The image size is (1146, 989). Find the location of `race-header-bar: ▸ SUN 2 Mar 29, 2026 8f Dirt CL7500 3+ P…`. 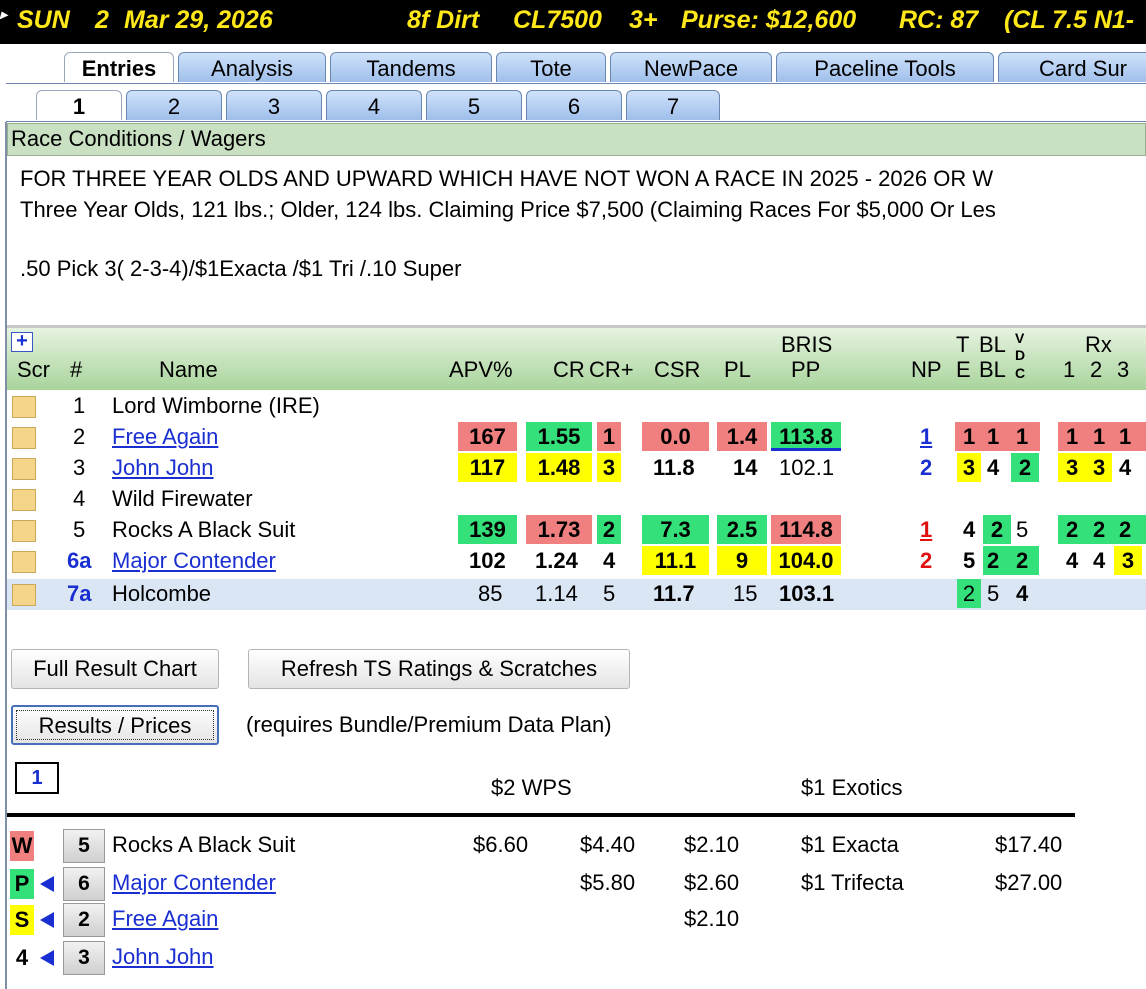

race-header-bar: ▸ SUN 2 Mar 29, 2026 8f Dirt CL7500 3+ P… is located at coordinates (573, 22).